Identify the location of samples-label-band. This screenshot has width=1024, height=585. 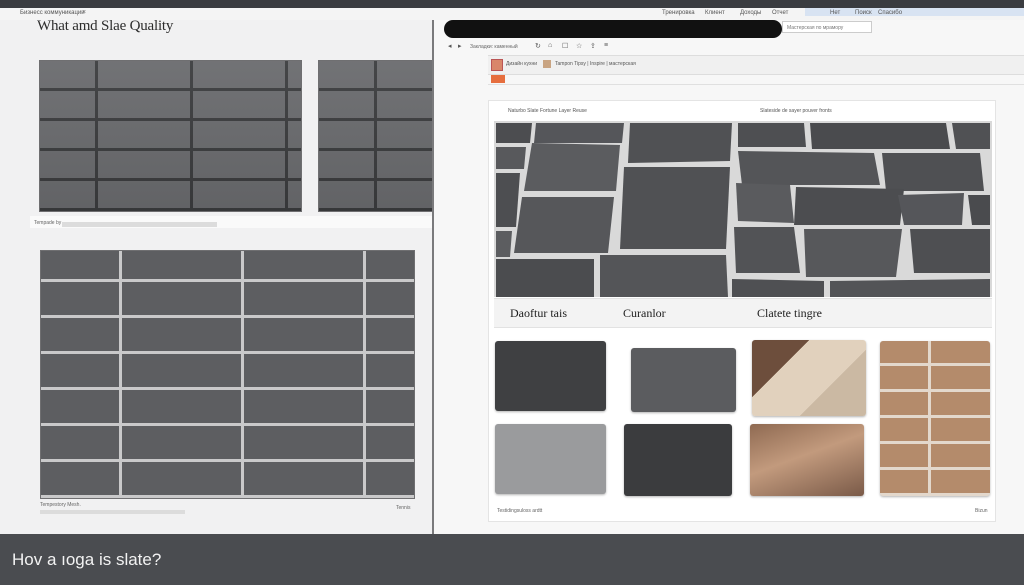
(743, 313).